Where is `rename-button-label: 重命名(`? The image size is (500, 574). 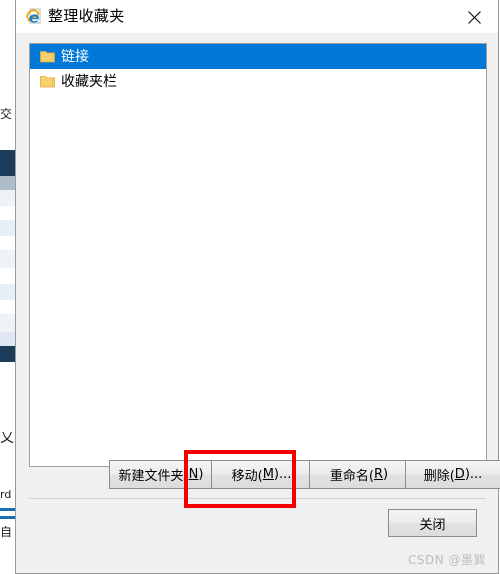 rename-button-label: 重命名( is located at coordinates (351, 476).